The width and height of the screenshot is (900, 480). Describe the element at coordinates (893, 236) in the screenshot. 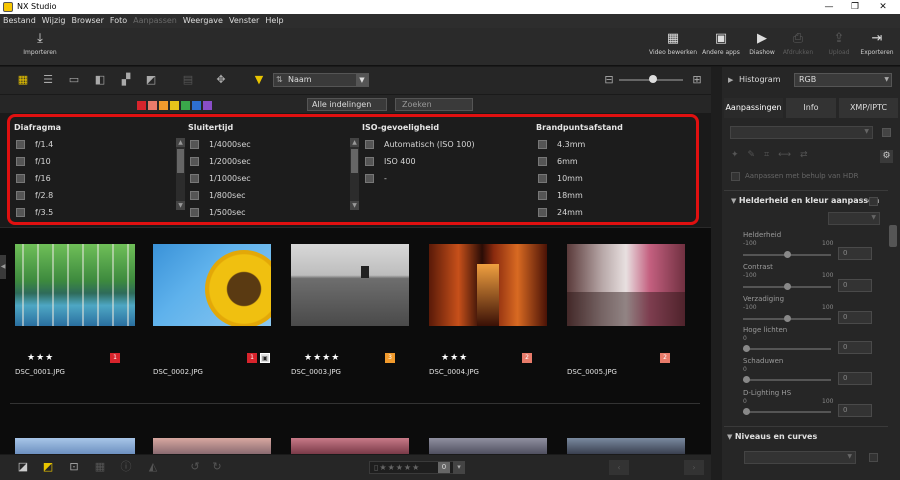

I see `panel-scrollbar` at that location.